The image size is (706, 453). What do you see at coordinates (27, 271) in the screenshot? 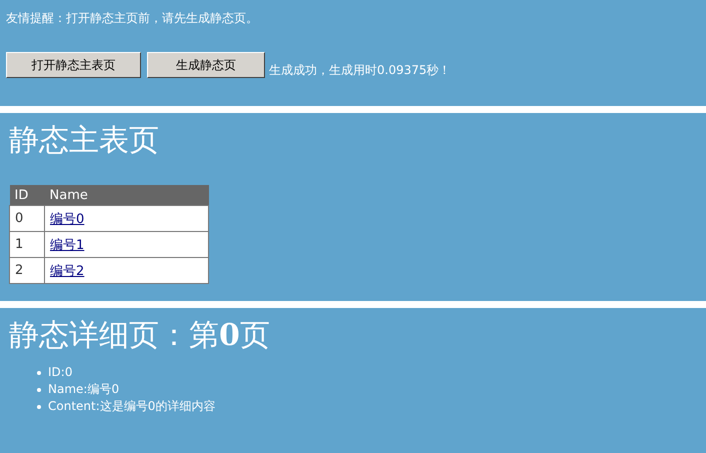
I see `table-cell: 2` at bounding box center [27, 271].